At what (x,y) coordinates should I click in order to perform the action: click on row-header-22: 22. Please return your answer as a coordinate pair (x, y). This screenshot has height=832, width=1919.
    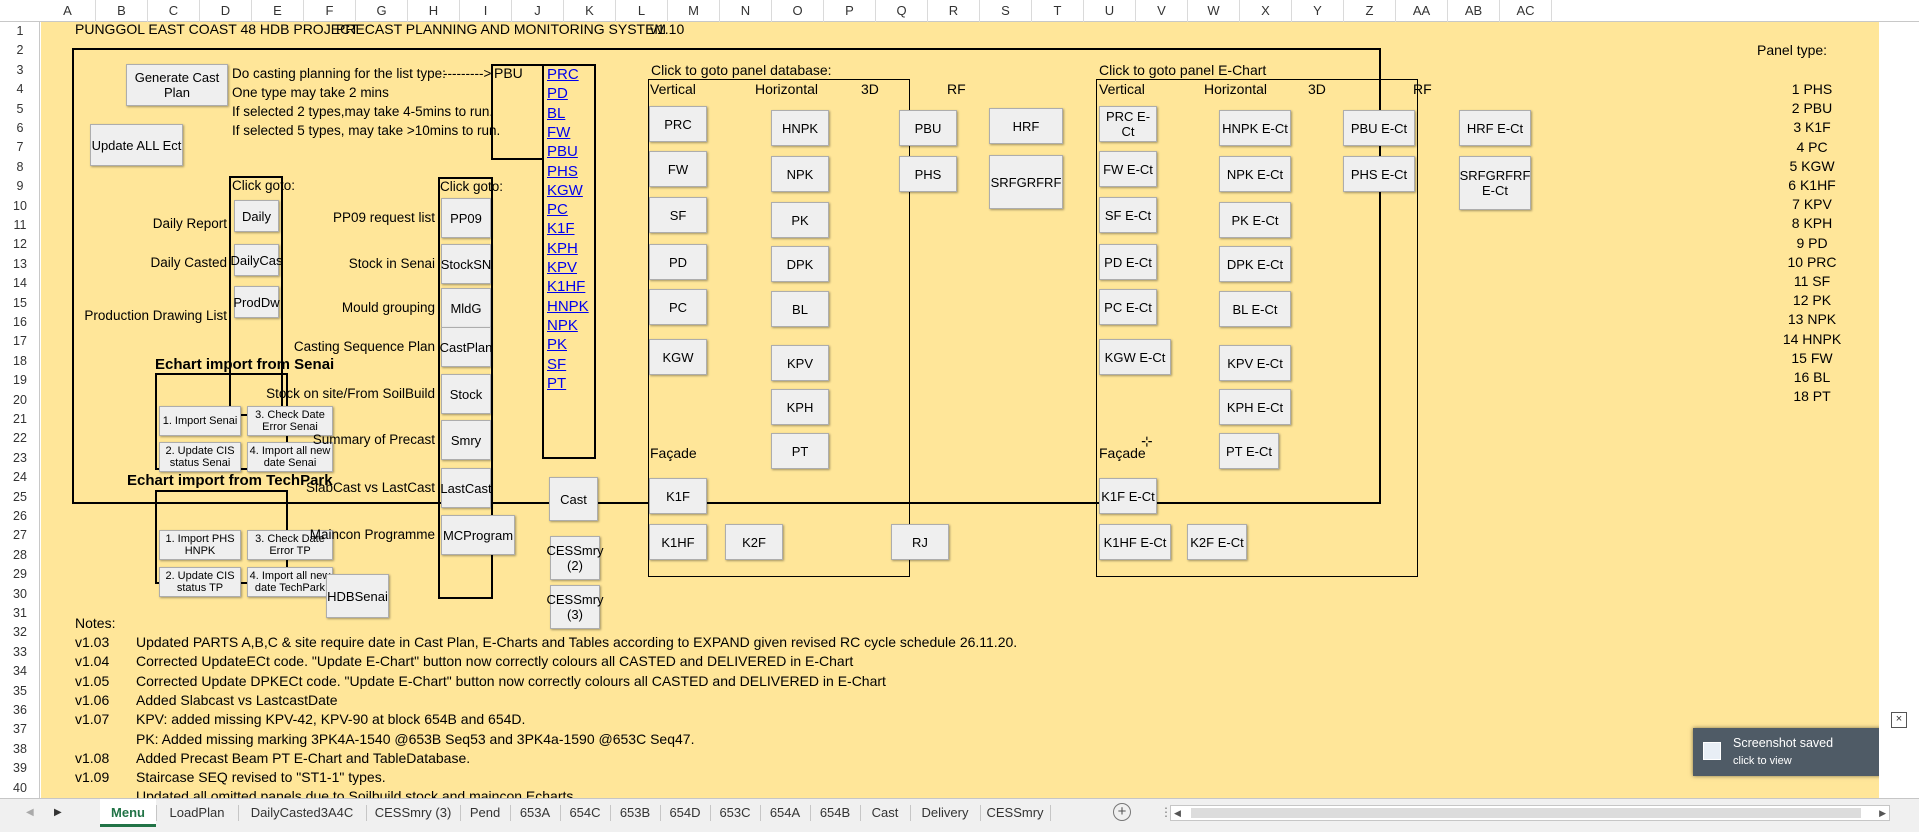
    Looking at the image, I should click on (19, 438).